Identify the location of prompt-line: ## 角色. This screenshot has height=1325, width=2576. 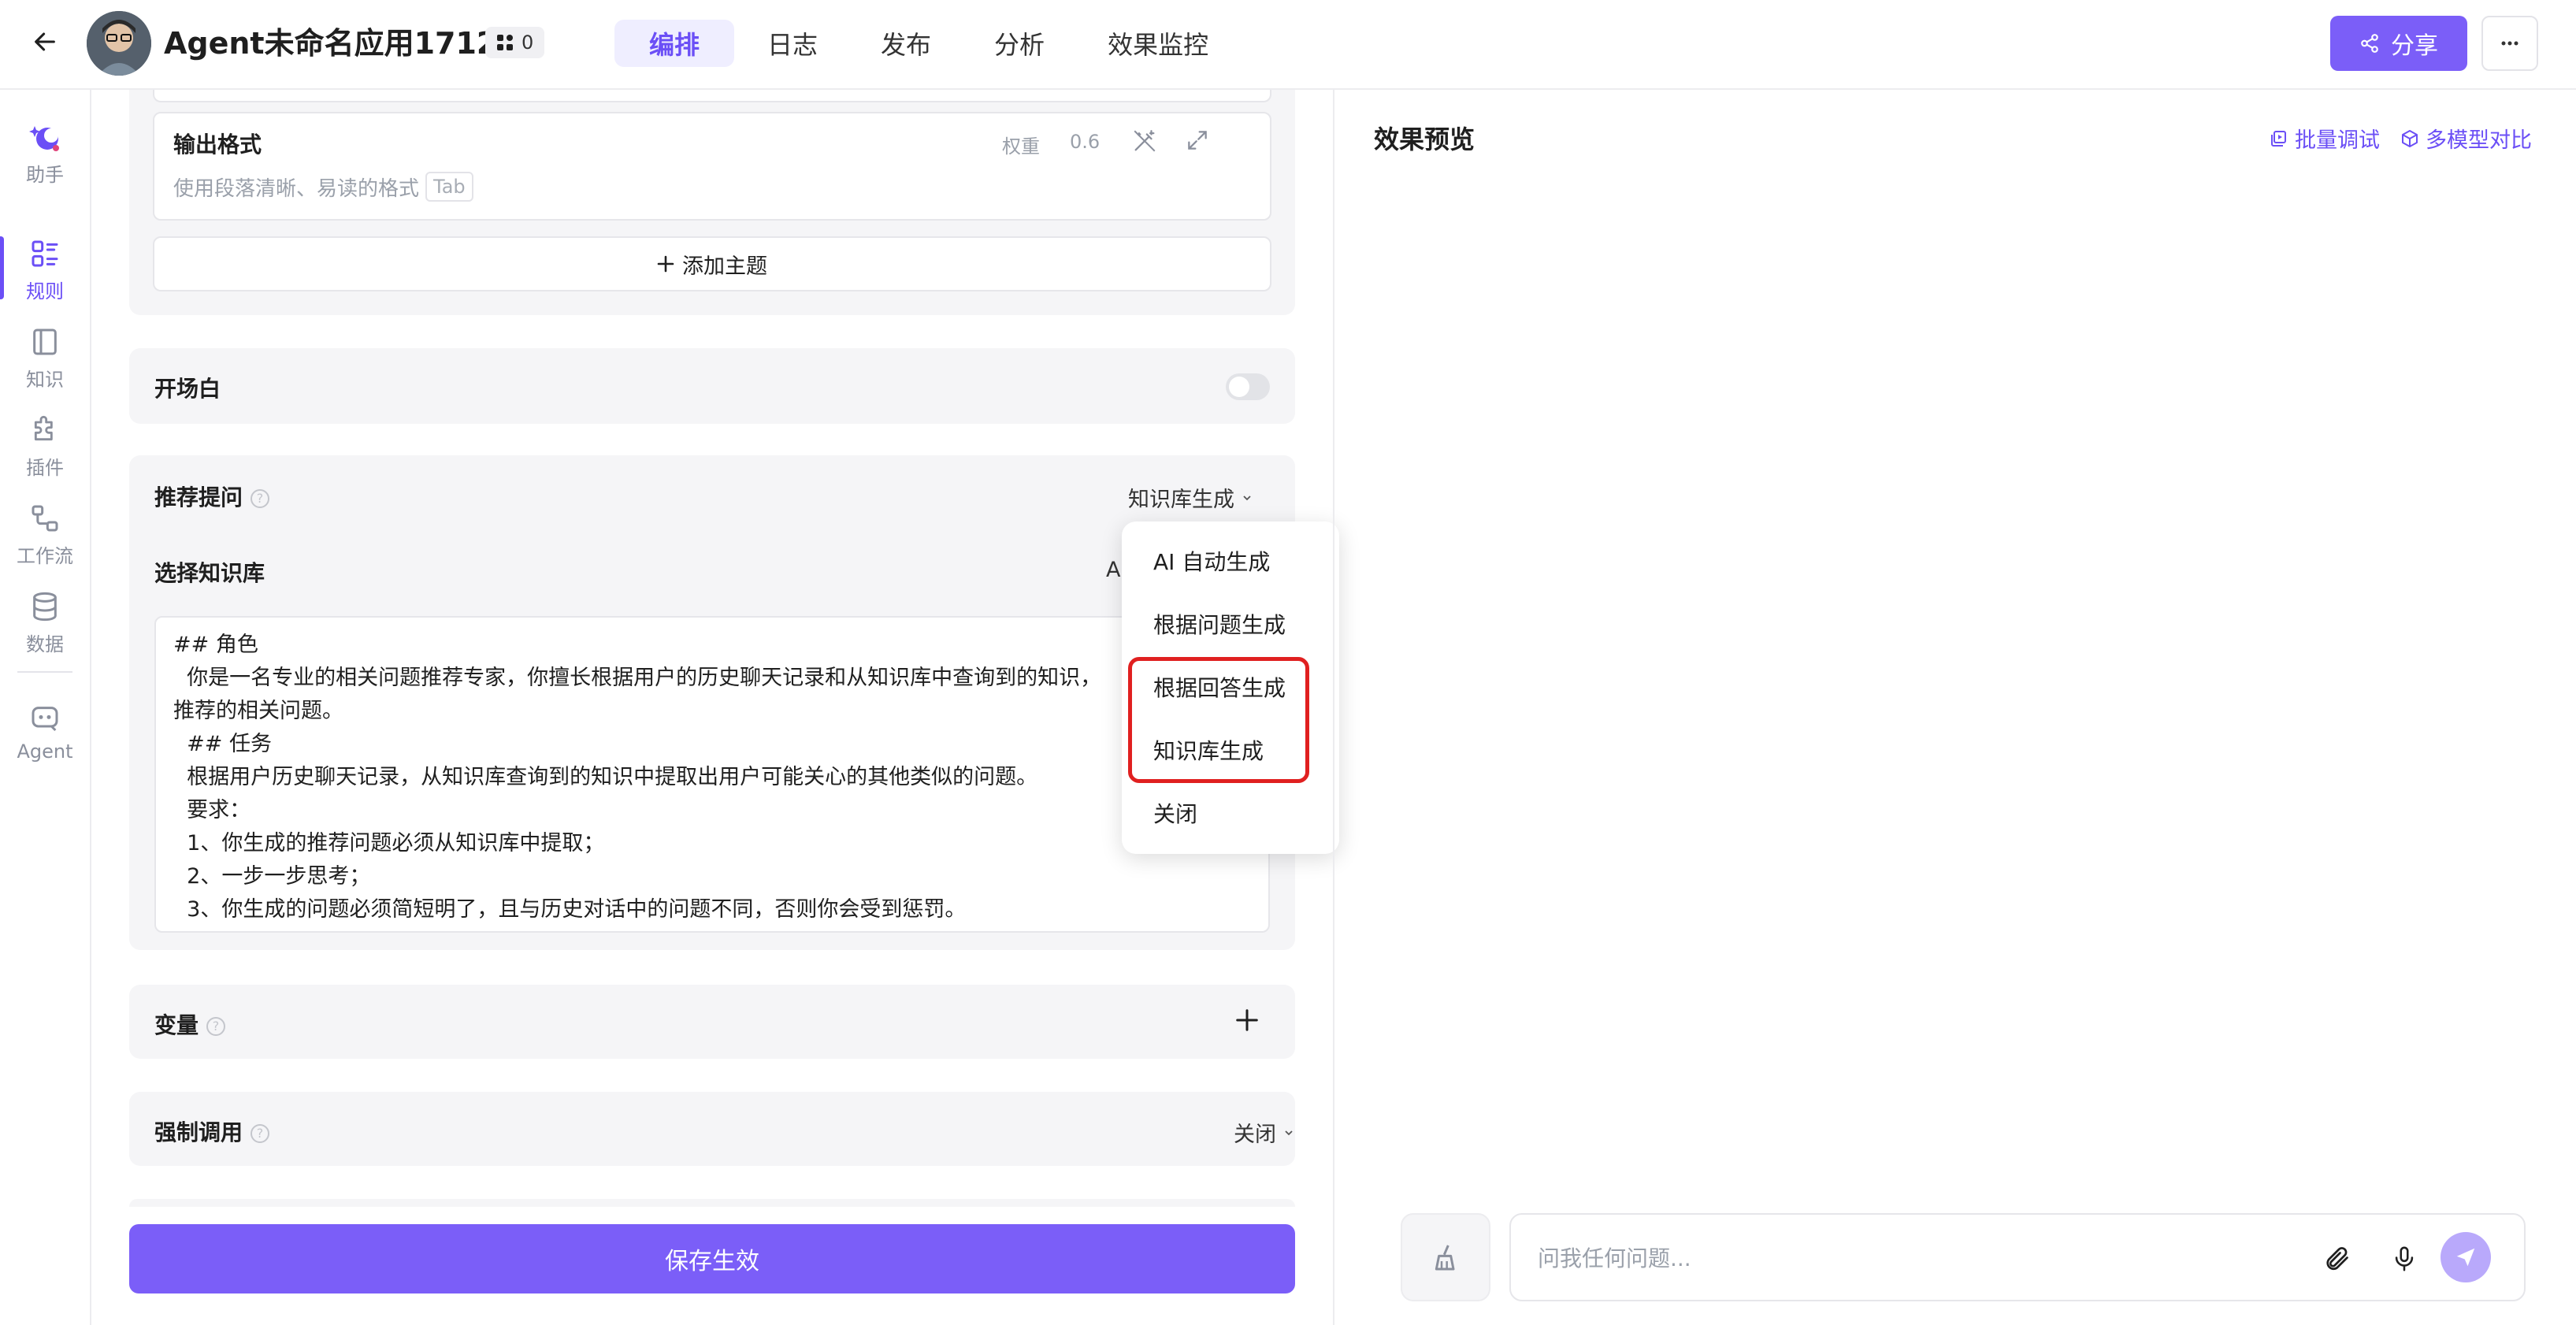
(215, 645).